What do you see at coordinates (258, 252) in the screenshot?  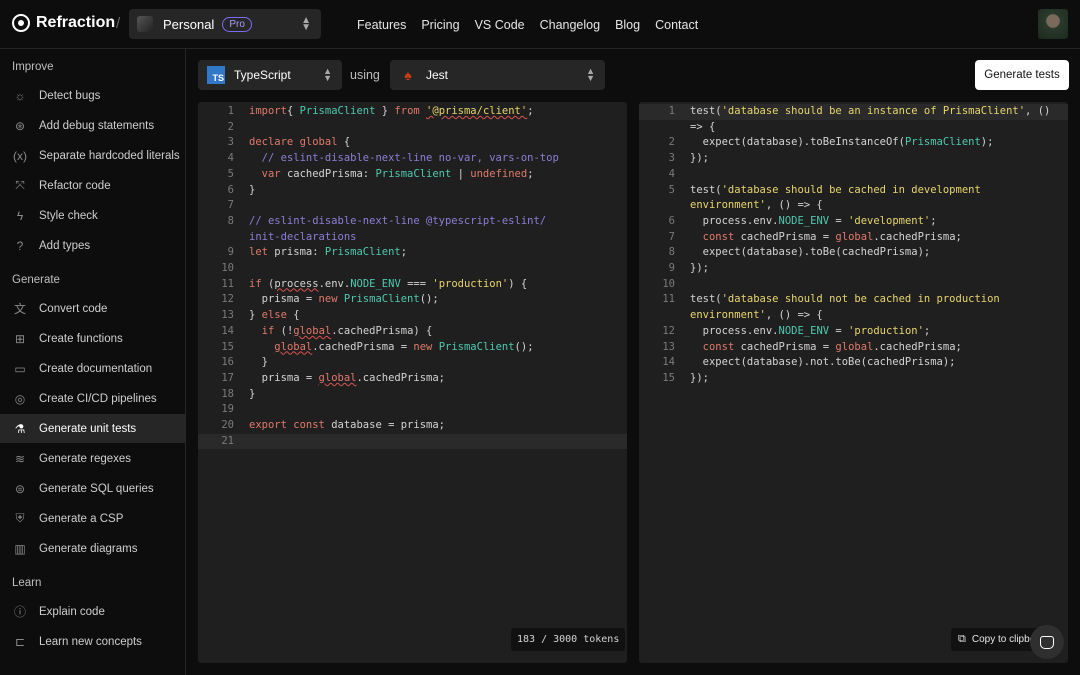 I see `code-token: let` at bounding box center [258, 252].